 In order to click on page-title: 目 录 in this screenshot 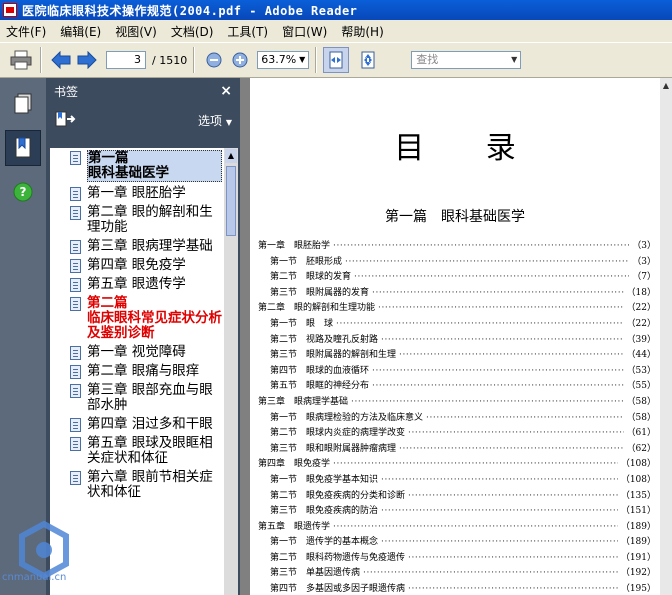, I will do `click(468, 148)`.